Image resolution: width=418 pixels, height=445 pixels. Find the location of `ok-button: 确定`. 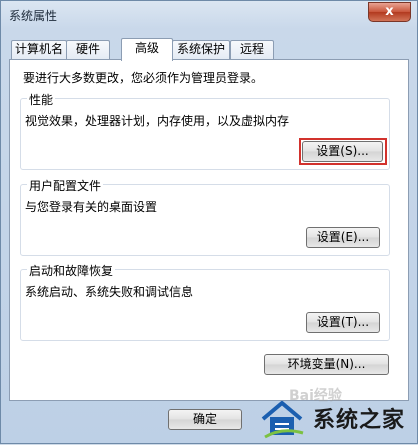

ok-button: 确定 is located at coordinates (205, 419).